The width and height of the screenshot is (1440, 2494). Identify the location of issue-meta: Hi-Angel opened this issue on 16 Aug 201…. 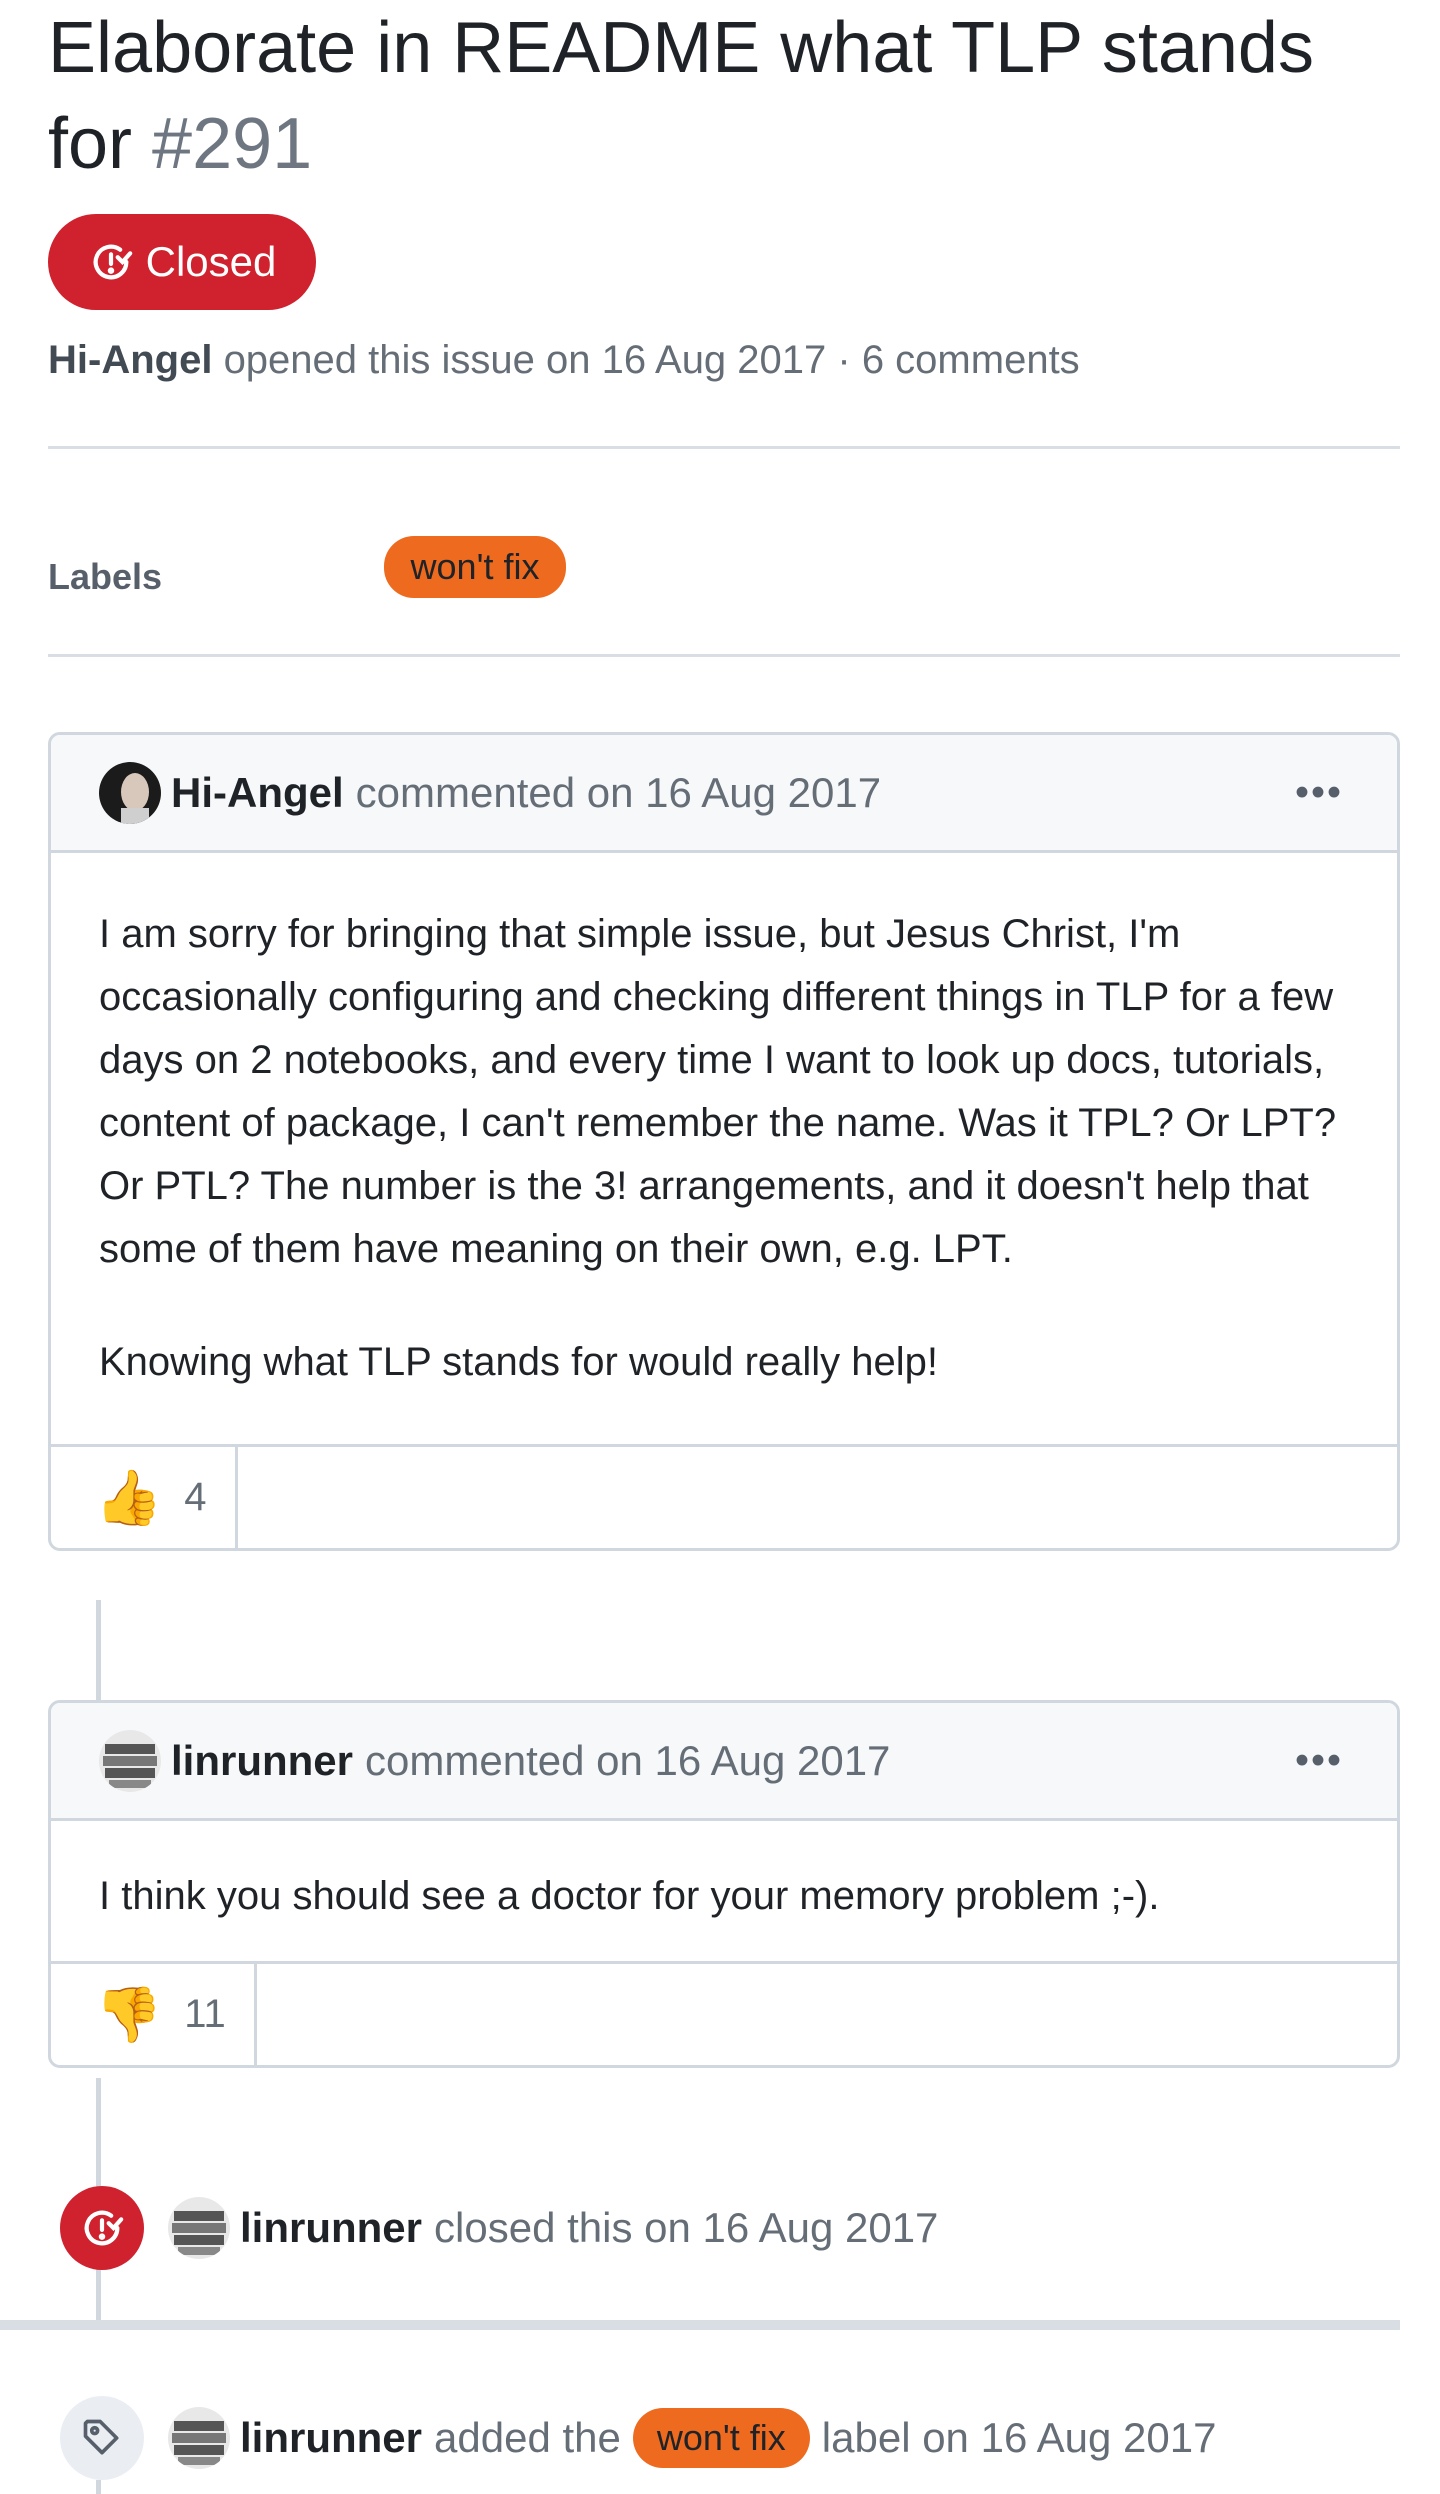
(564, 360).